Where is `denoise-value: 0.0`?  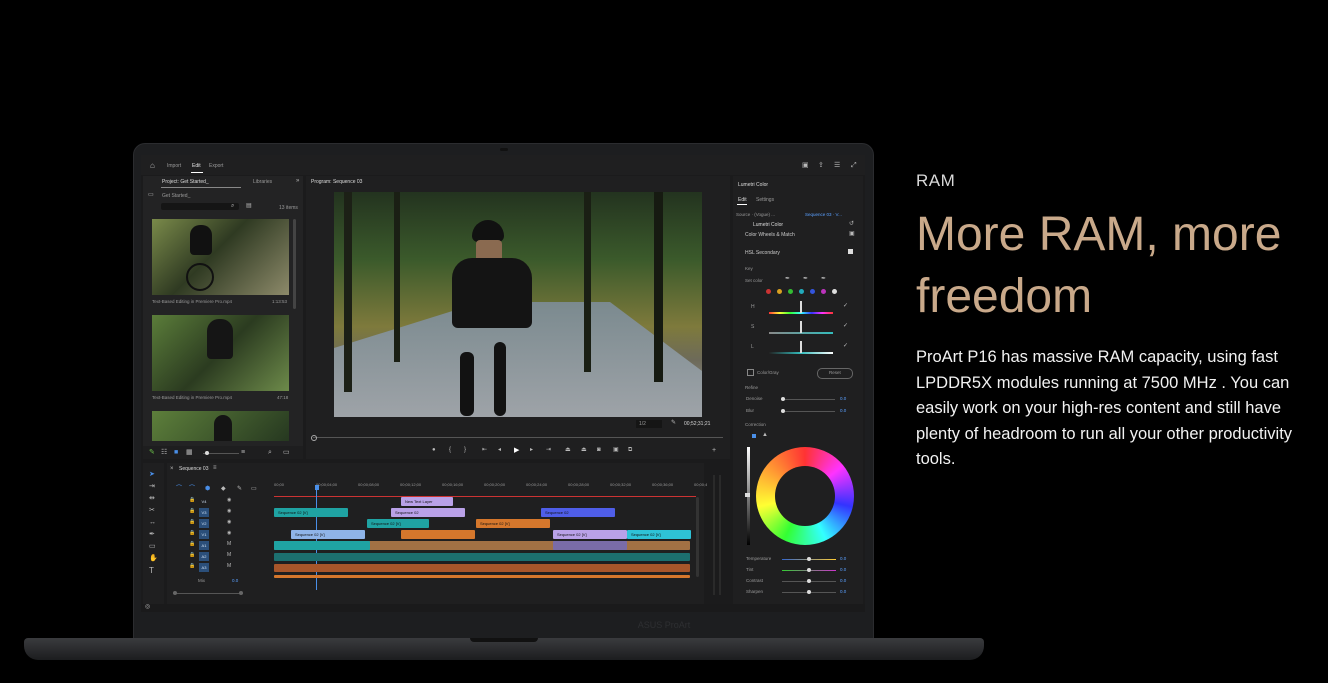
denoise-value: 0.0 is located at coordinates (843, 399).